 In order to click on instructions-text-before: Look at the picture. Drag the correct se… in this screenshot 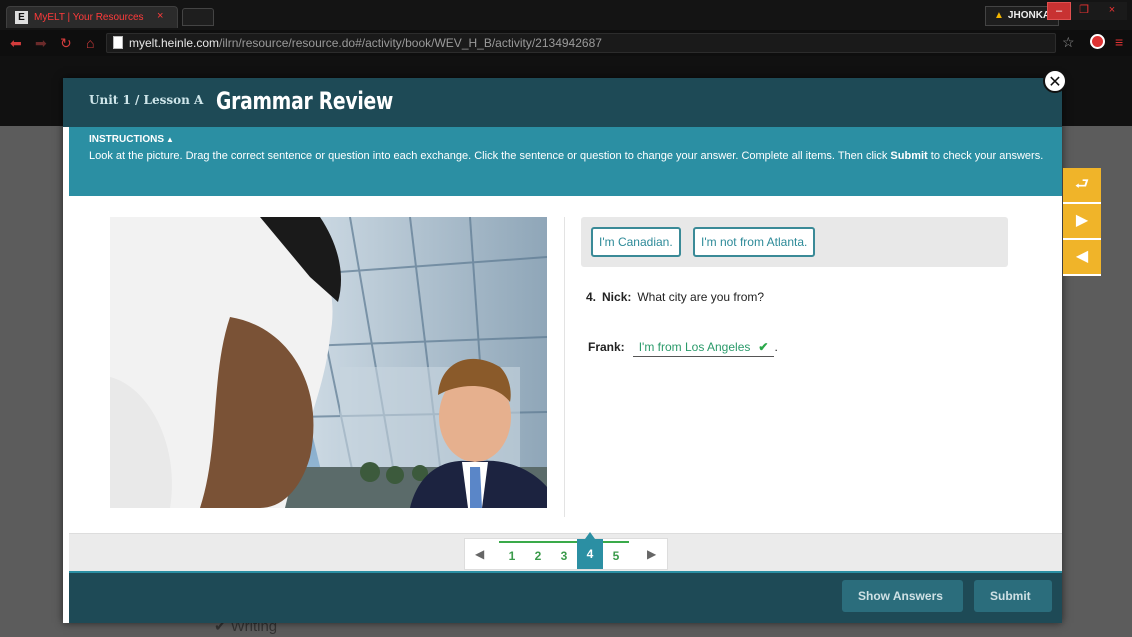, I will do `click(490, 156)`.